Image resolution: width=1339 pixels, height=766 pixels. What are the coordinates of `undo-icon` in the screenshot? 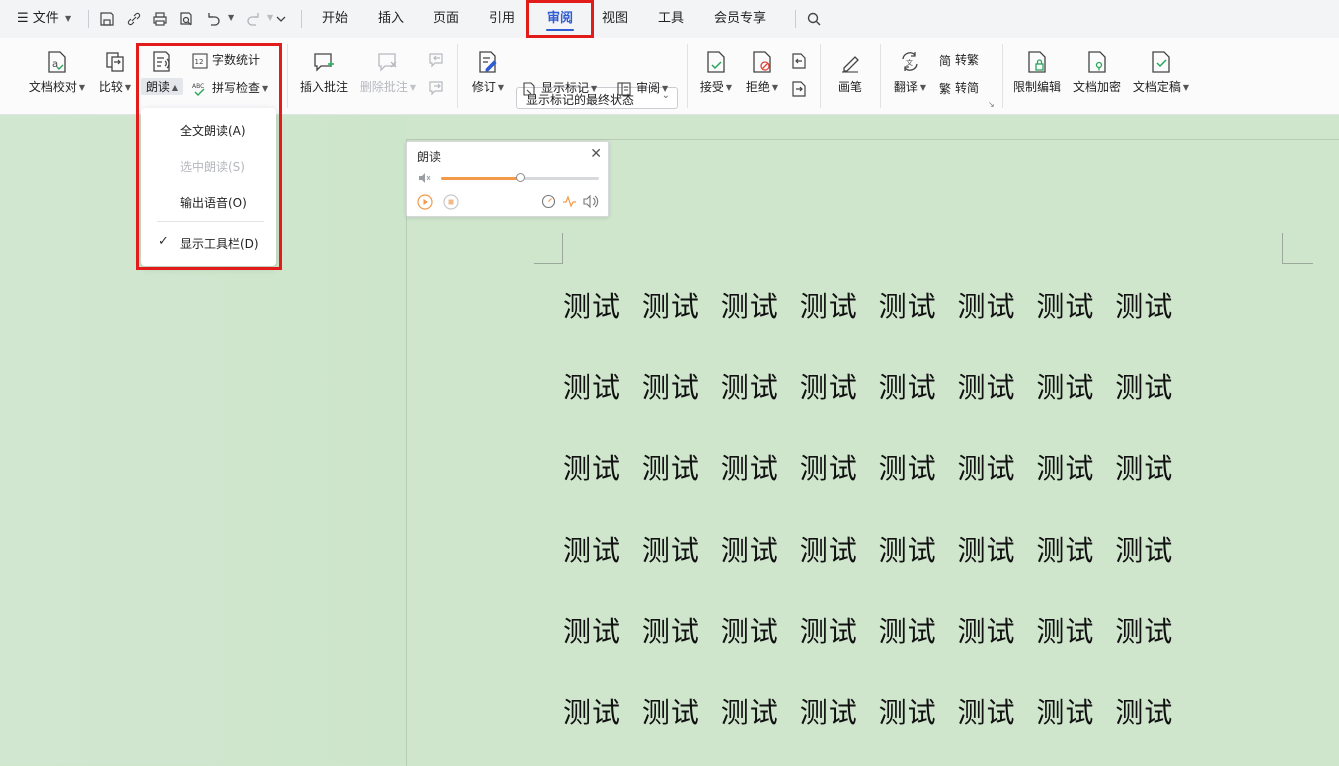 It's located at (213, 19).